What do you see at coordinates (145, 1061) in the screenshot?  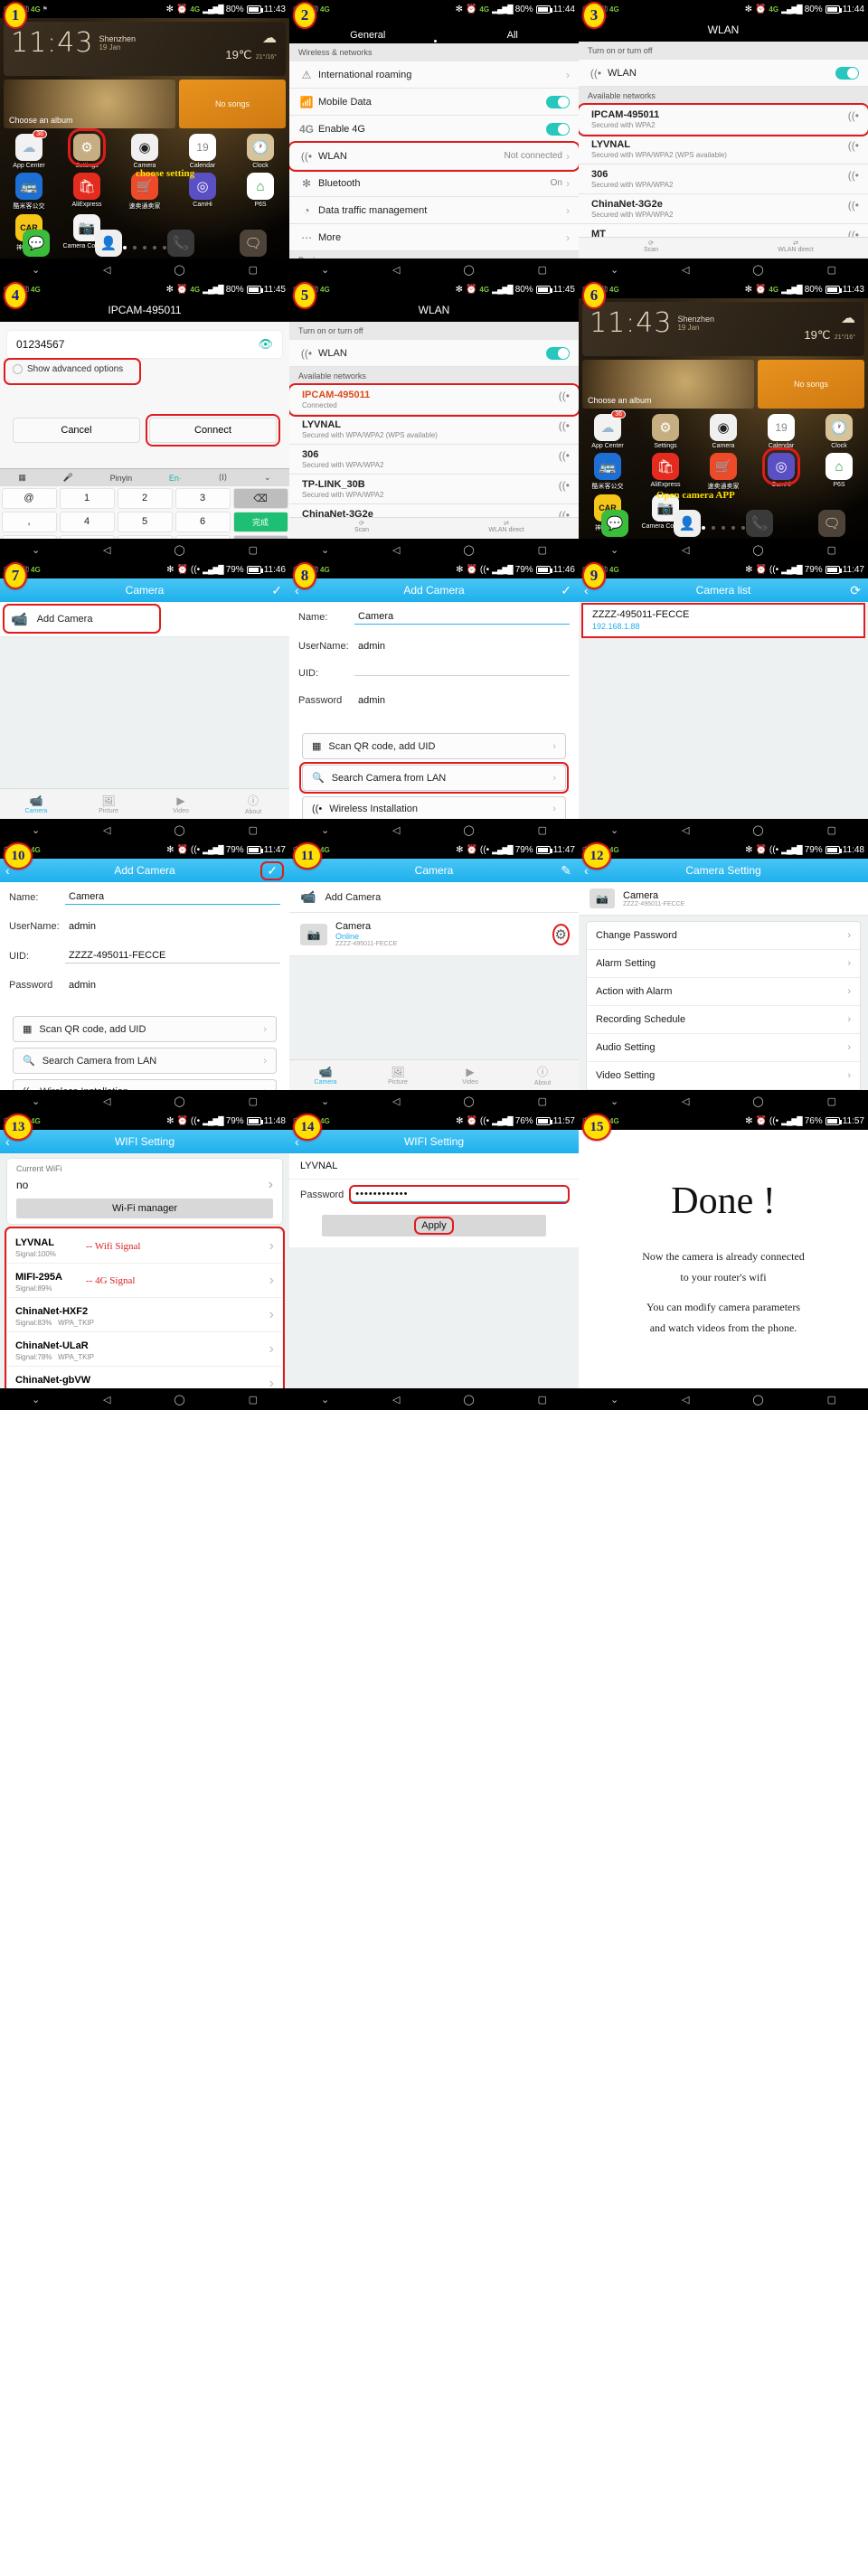 I see `search-lan-button: 🔍 Search Camera from LAN ›` at bounding box center [145, 1061].